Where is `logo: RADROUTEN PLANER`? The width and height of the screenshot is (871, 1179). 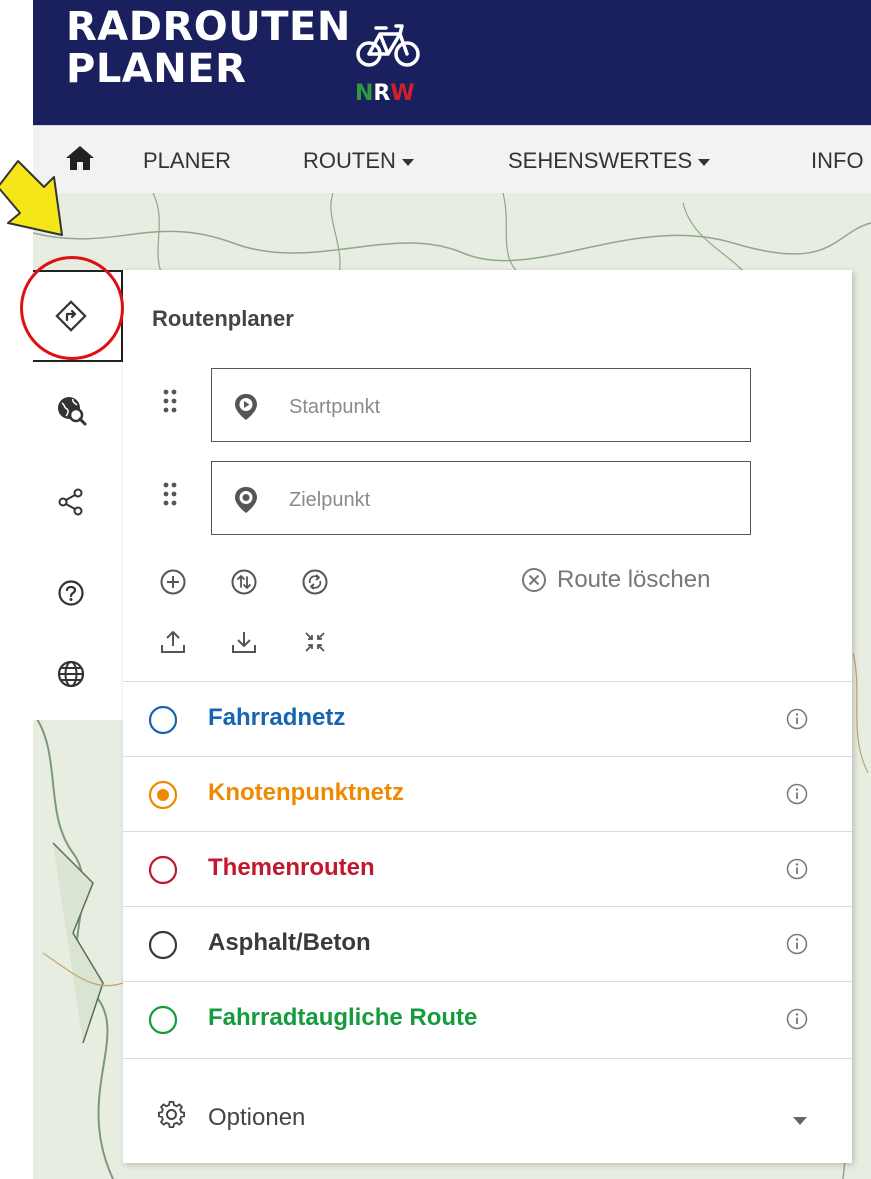 logo: RADROUTEN PLANER is located at coordinates (208, 48).